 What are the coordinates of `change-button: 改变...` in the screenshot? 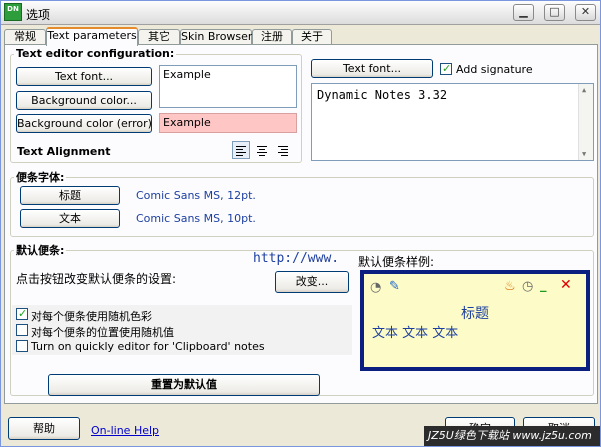 It's located at (312, 282).